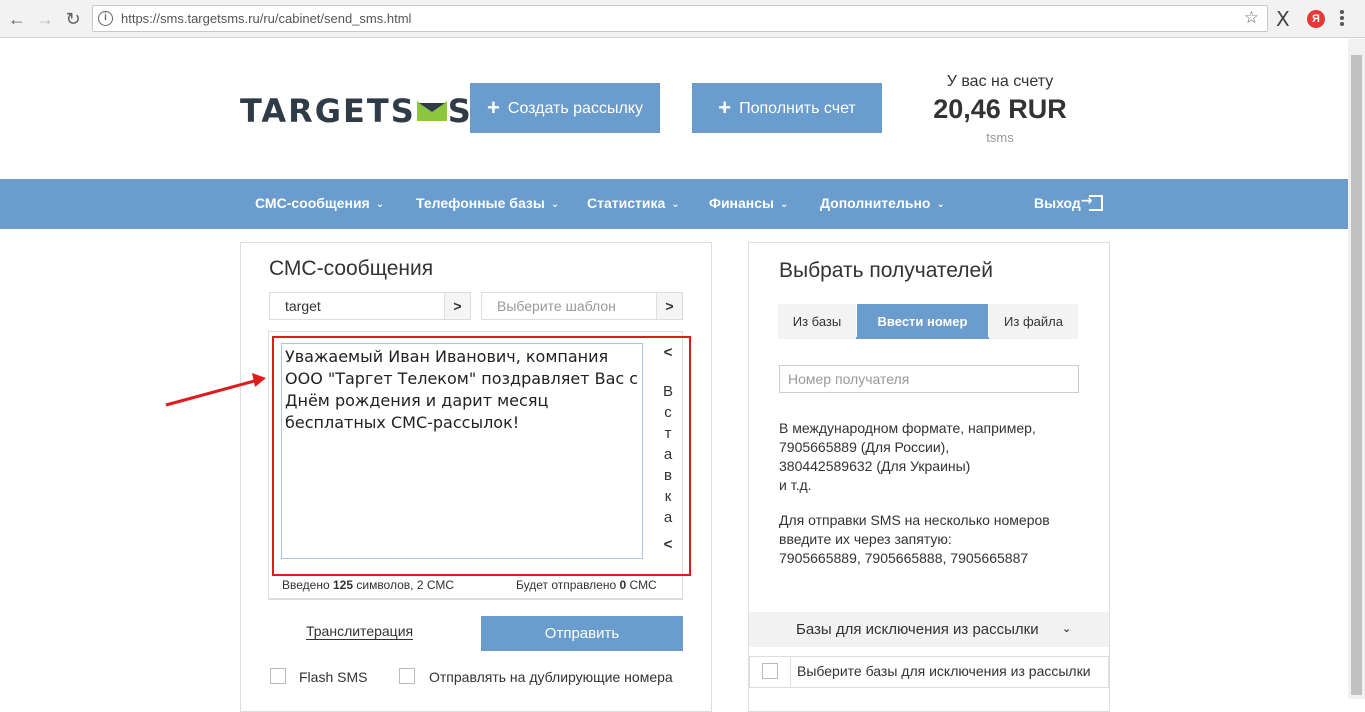  What do you see at coordinates (360, 631) in the screenshot?
I see `transliteration-link: Транслитерация` at bounding box center [360, 631].